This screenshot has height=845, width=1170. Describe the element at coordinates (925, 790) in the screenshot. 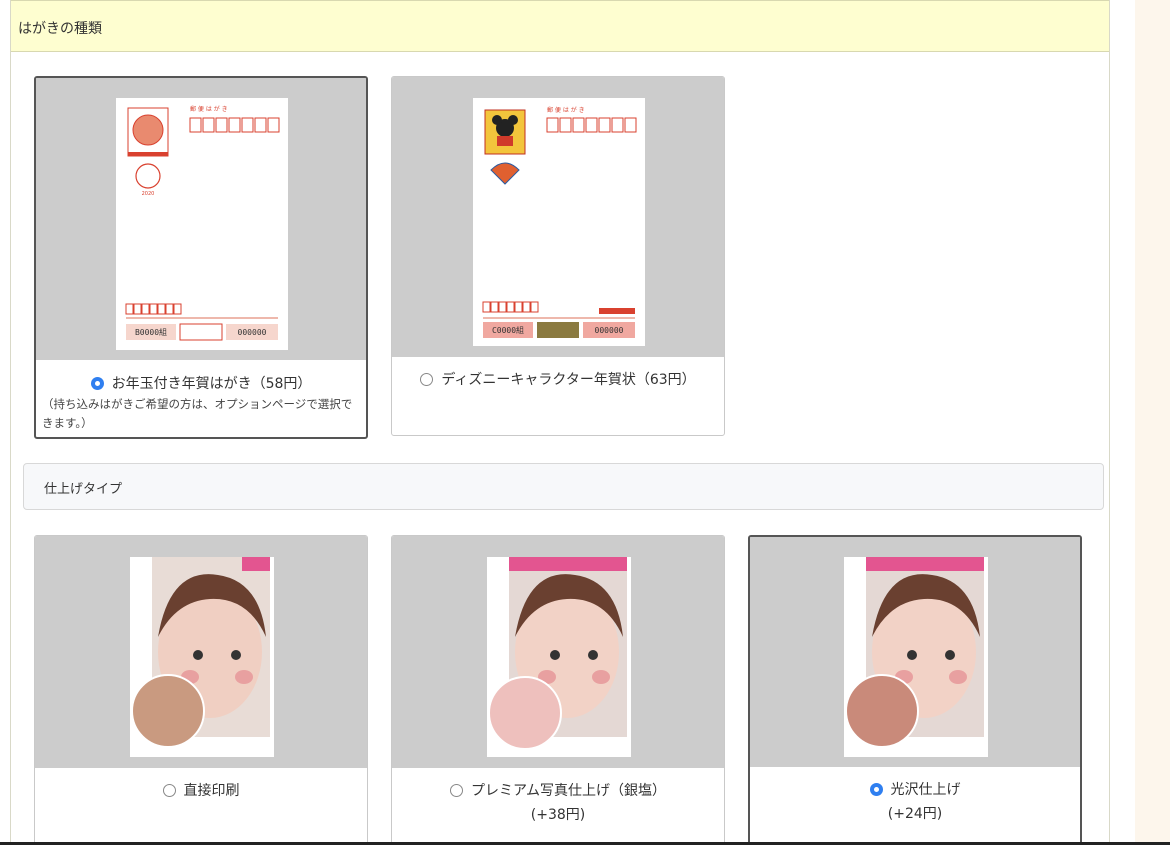

I see `finish-option-label: 光沢仕上げ` at that location.